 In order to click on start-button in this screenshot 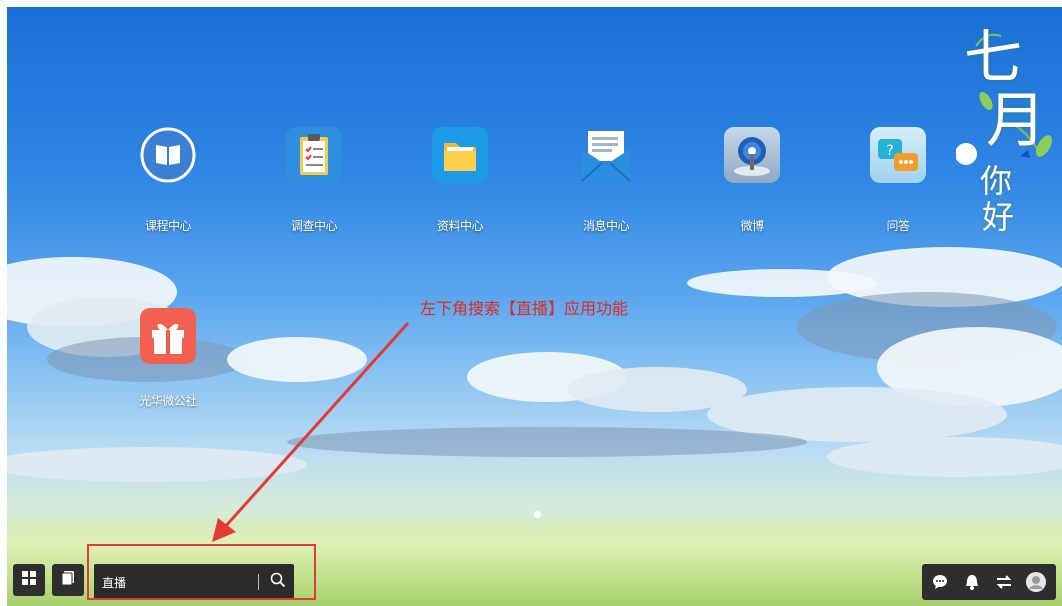, I will do `click(29, 580)`.